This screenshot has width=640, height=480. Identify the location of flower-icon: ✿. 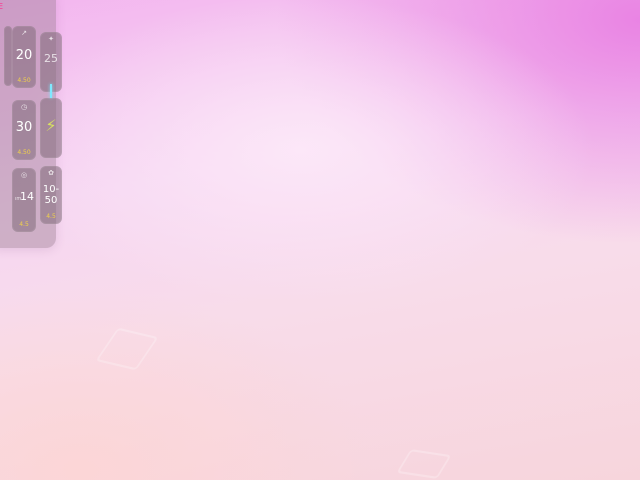
(51, 173).